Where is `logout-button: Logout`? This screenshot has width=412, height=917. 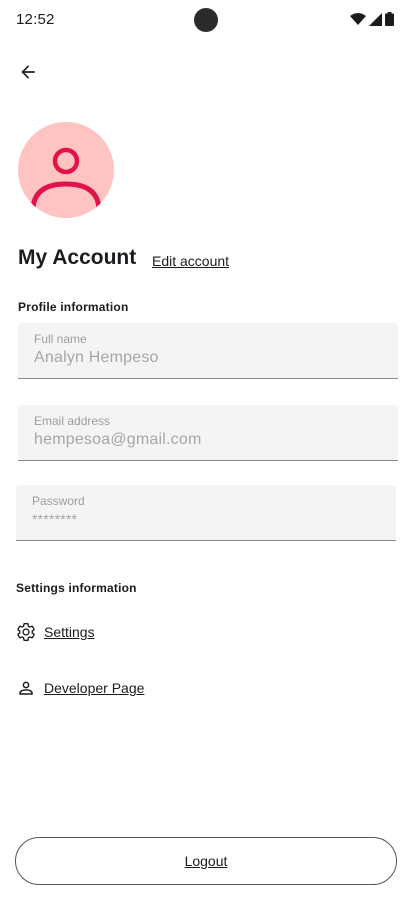 logout-button: Logout is located at coordinates (206, 861).